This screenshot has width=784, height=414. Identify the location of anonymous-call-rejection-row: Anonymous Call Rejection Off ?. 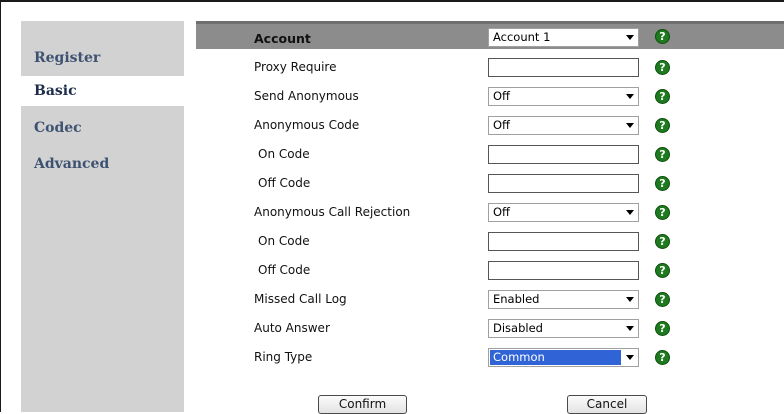
(490, 212).